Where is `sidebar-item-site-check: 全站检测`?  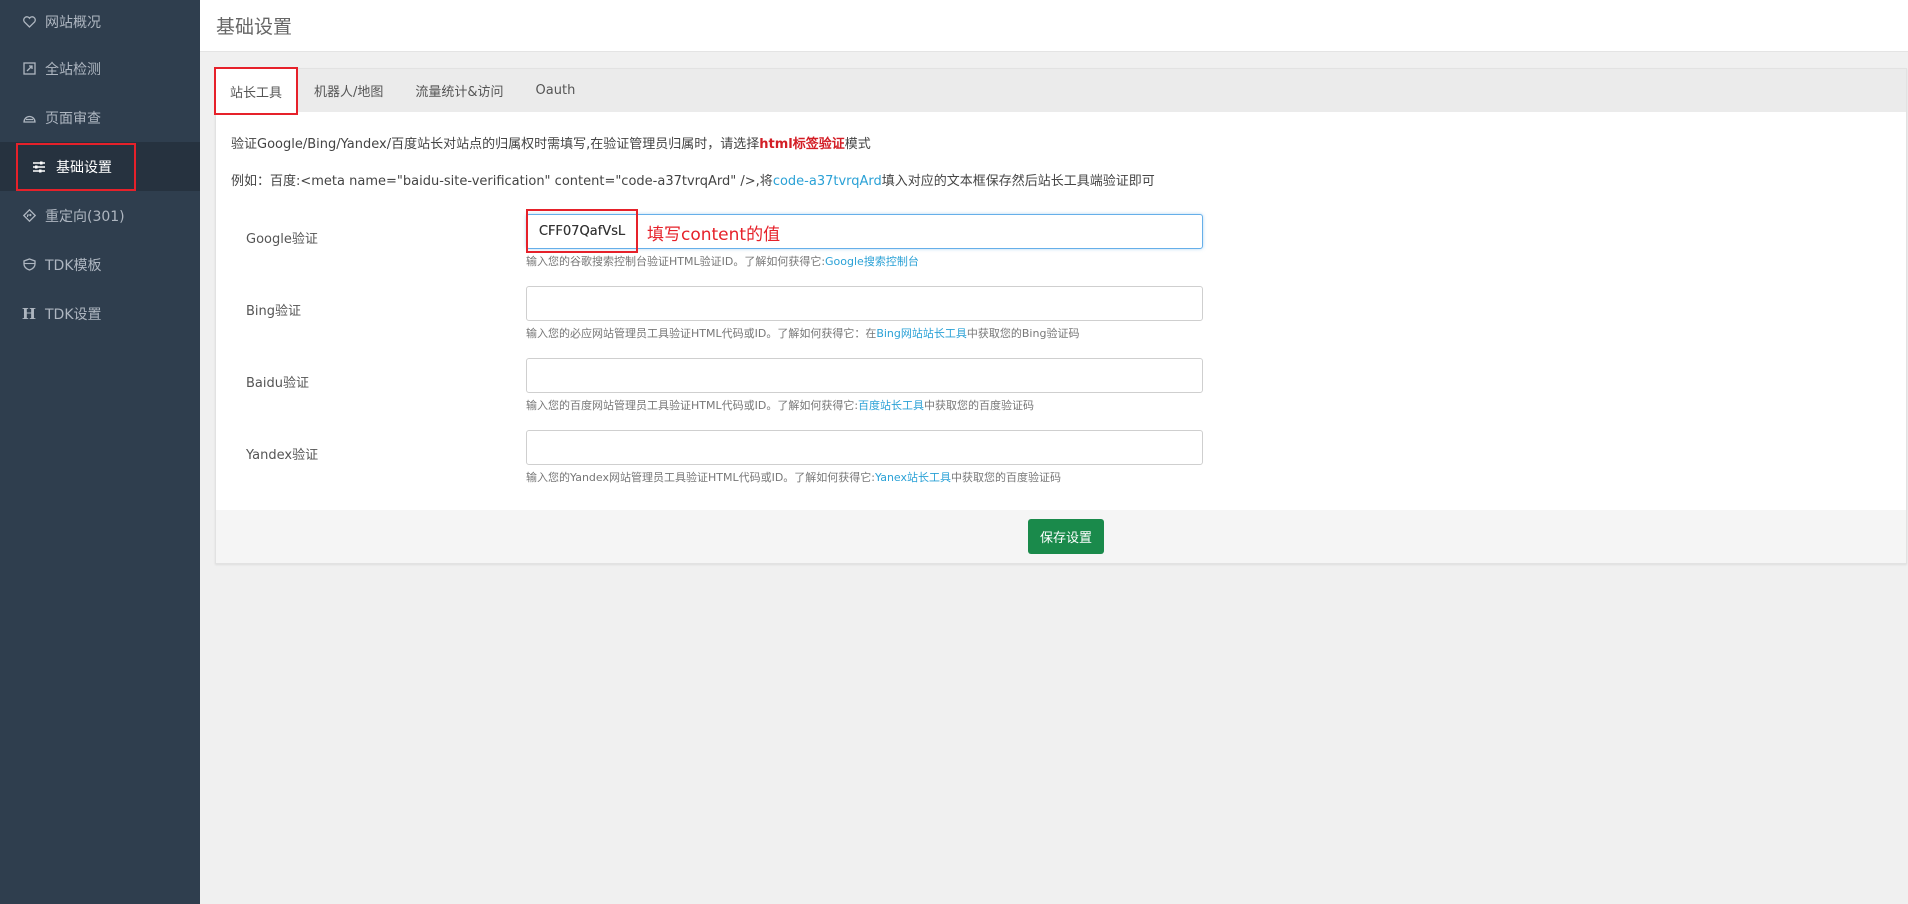 sidebar-item-site-check: 全站检测 is located at coordinates (100, 68).